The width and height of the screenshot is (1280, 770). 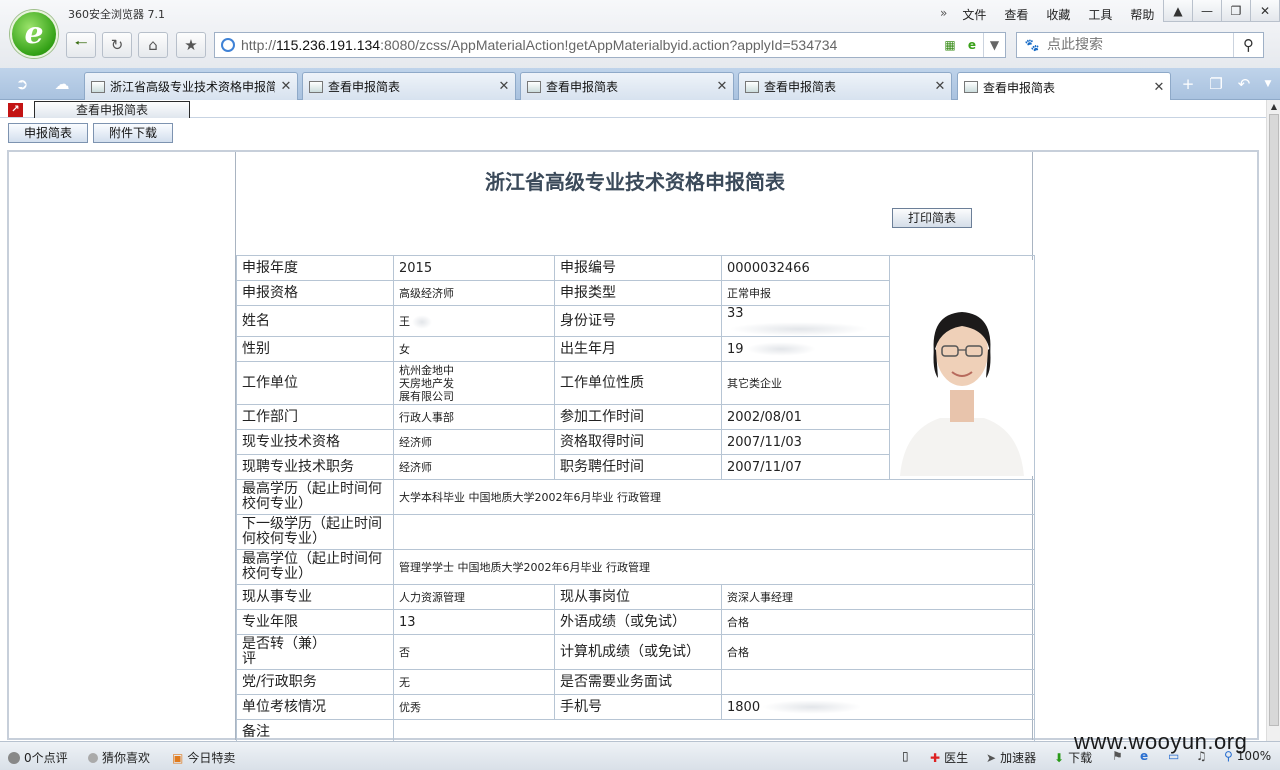 I want to click on label-application-no: 申报编号, so click(x=638, y=268).